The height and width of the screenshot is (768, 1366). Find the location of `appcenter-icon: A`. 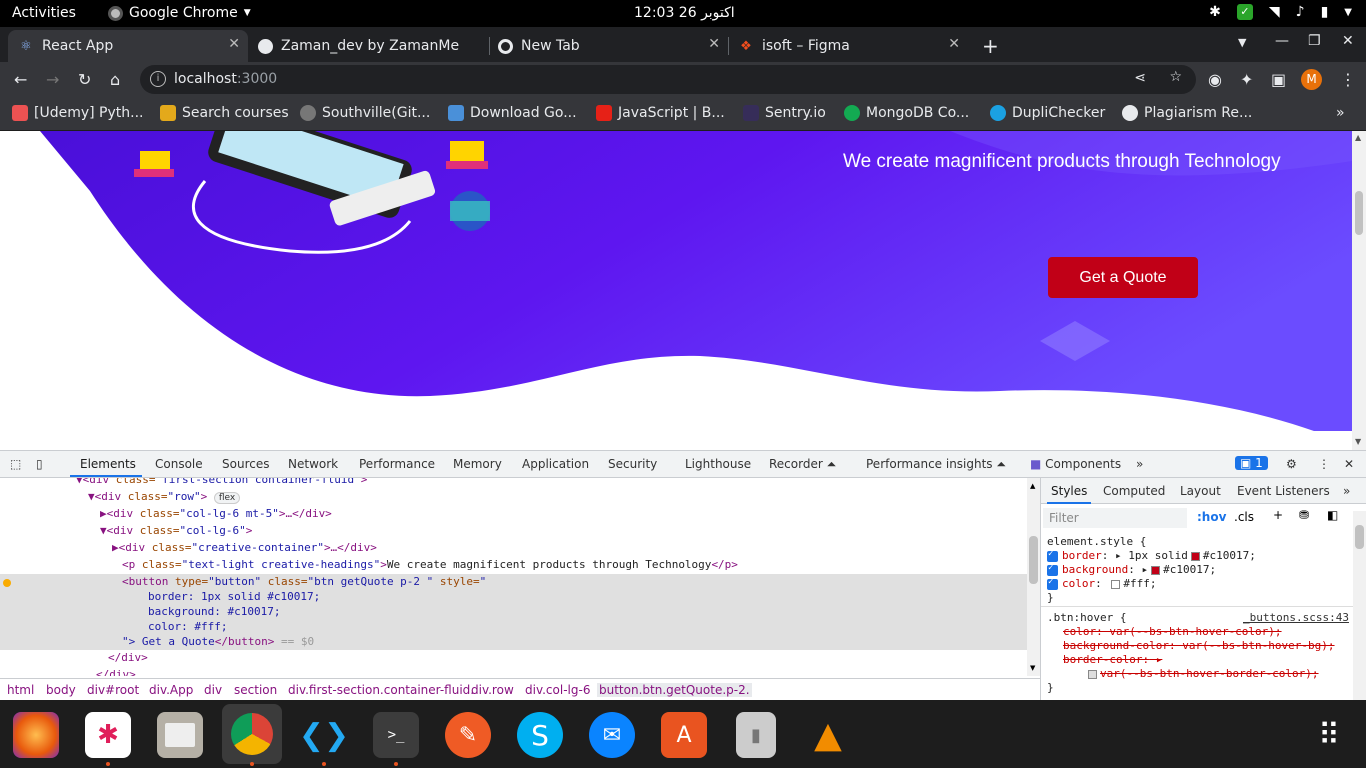

appcenter-icon: A is located at coordinates (684, 735).